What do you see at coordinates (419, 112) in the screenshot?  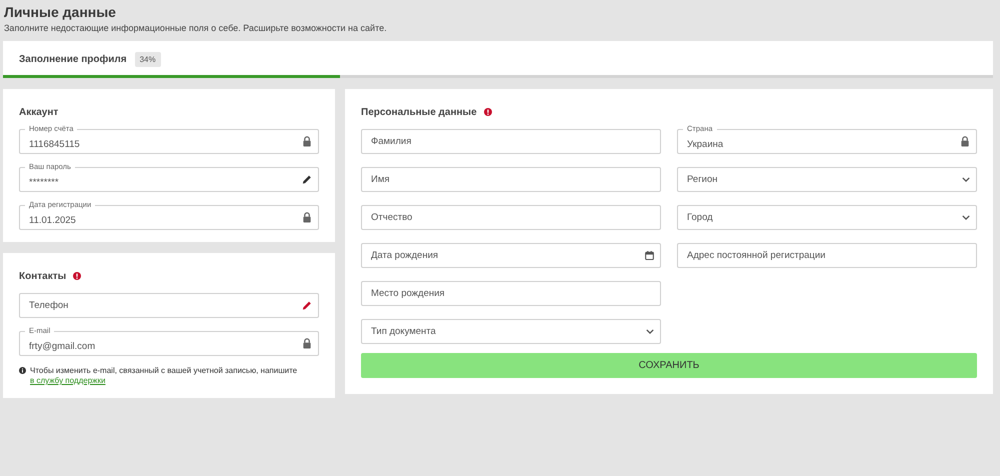 I see `section-title: Персональные данные` at bounding box center [419, 112].